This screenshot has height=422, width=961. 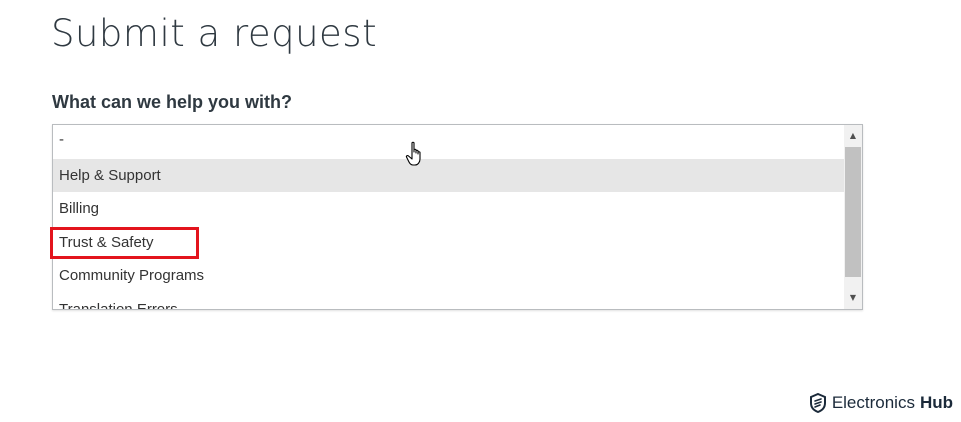 I want to click on hand-pointer-icon, so click(x=413, y=153).